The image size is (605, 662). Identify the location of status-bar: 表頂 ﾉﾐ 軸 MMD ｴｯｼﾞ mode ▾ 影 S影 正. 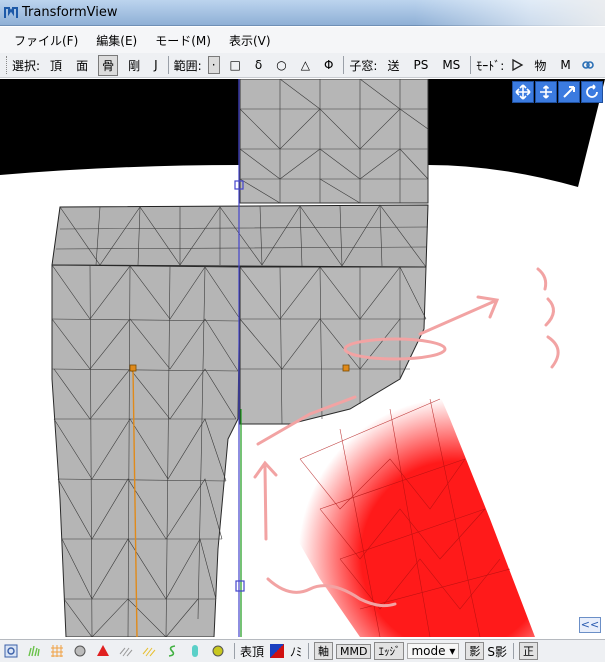
(302, 650).